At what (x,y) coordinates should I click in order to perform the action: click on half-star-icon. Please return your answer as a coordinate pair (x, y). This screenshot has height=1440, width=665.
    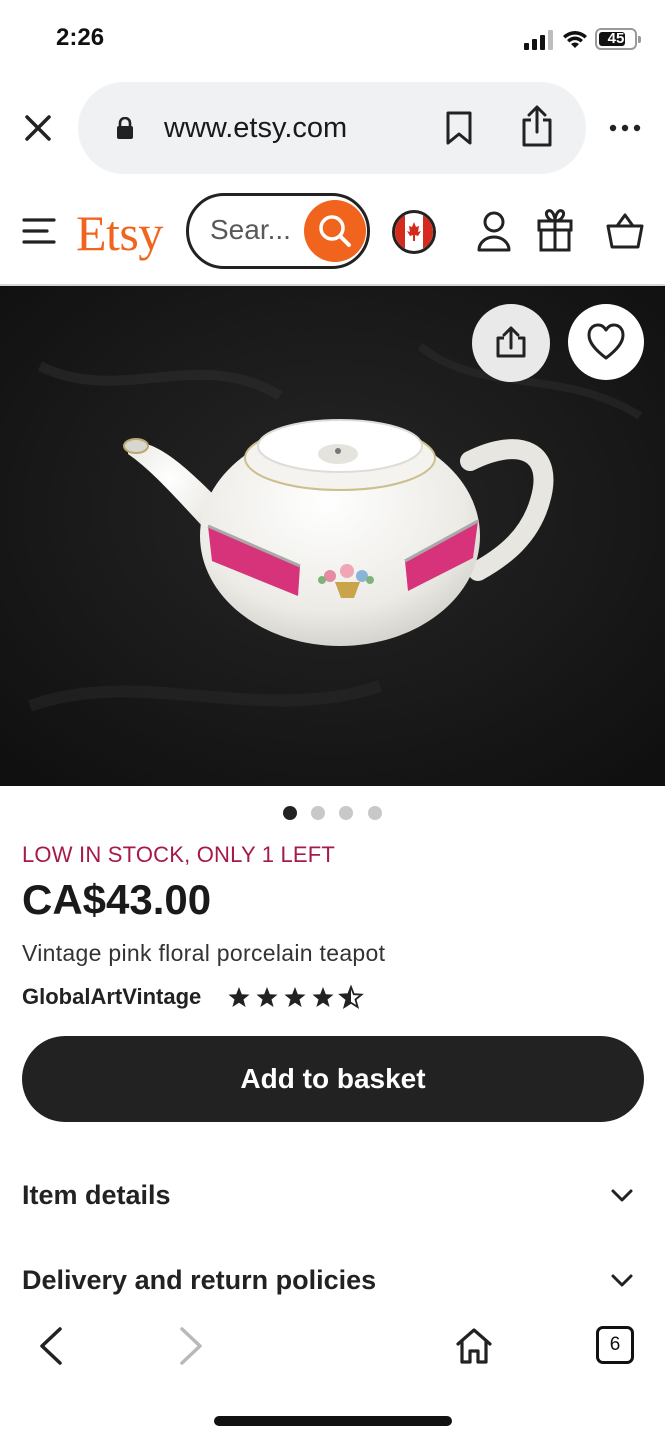
    Looking at the image, I should click on (351, 997).